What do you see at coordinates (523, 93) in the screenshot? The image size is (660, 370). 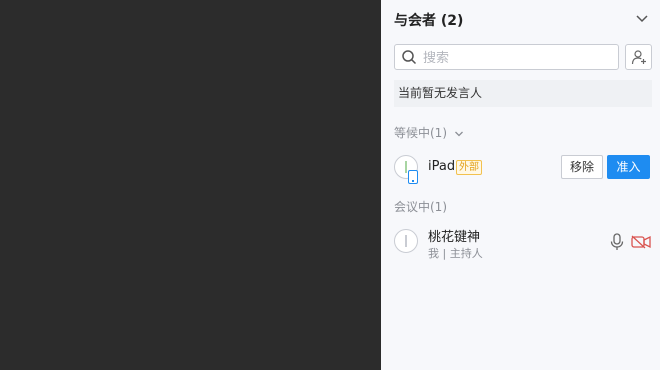 I see `speaker-status: 当前暂无发言人` at bounding box center [523, 93].